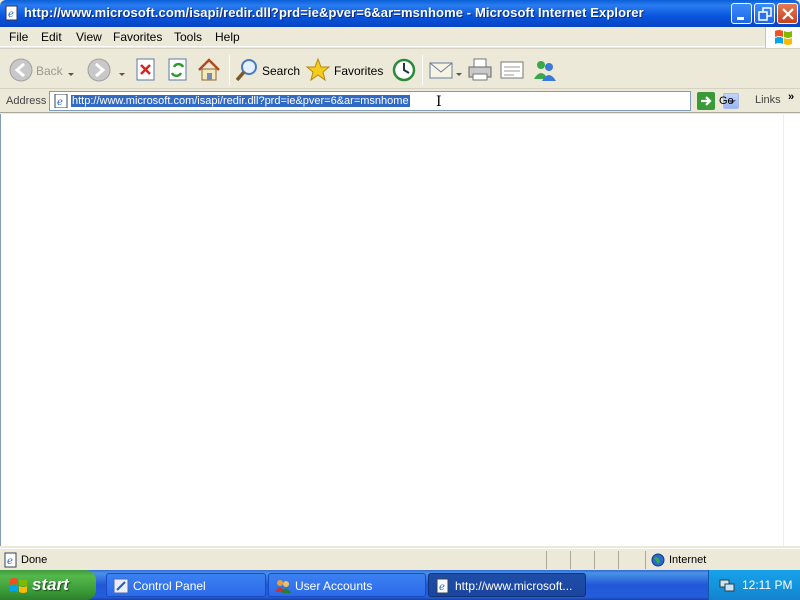 The width and height of the screenshot is (800, 600). I want to click on print-button, so click(481, 70).